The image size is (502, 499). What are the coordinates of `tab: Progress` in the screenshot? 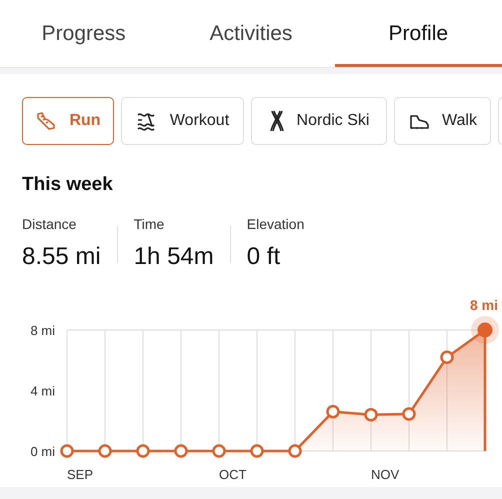 It's located at (84, 33).